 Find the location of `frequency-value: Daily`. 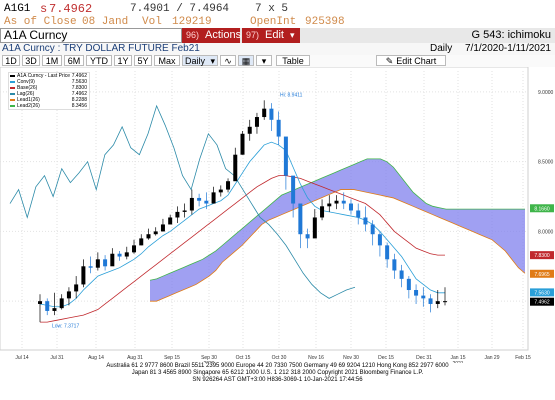

frequency-value: Daily is located at coordinates (195, 61).